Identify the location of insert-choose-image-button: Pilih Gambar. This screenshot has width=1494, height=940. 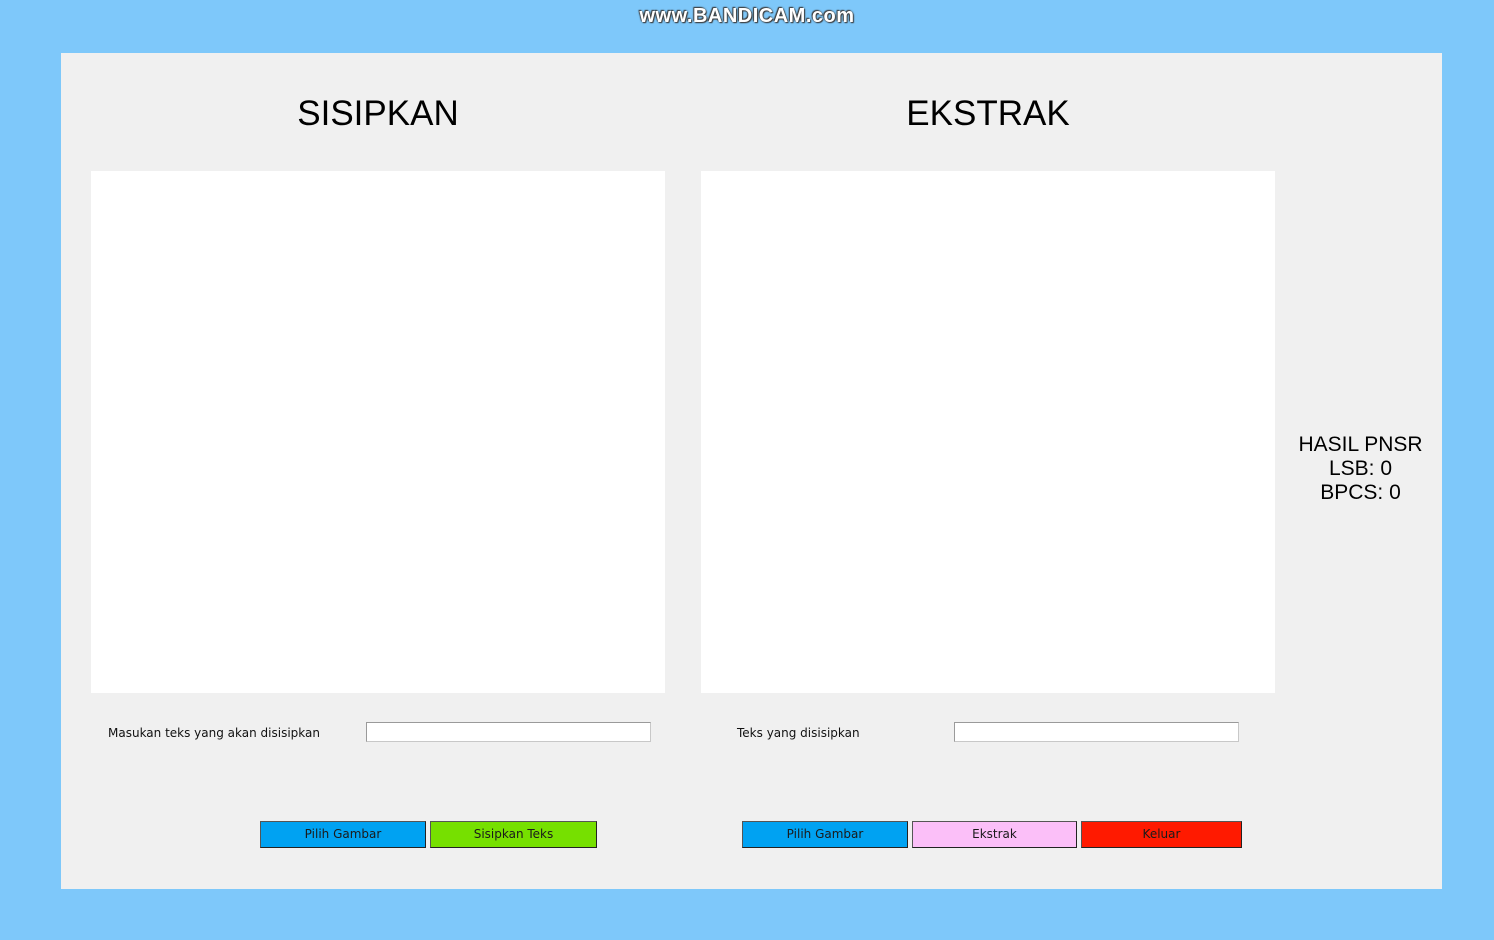
(343, 834).